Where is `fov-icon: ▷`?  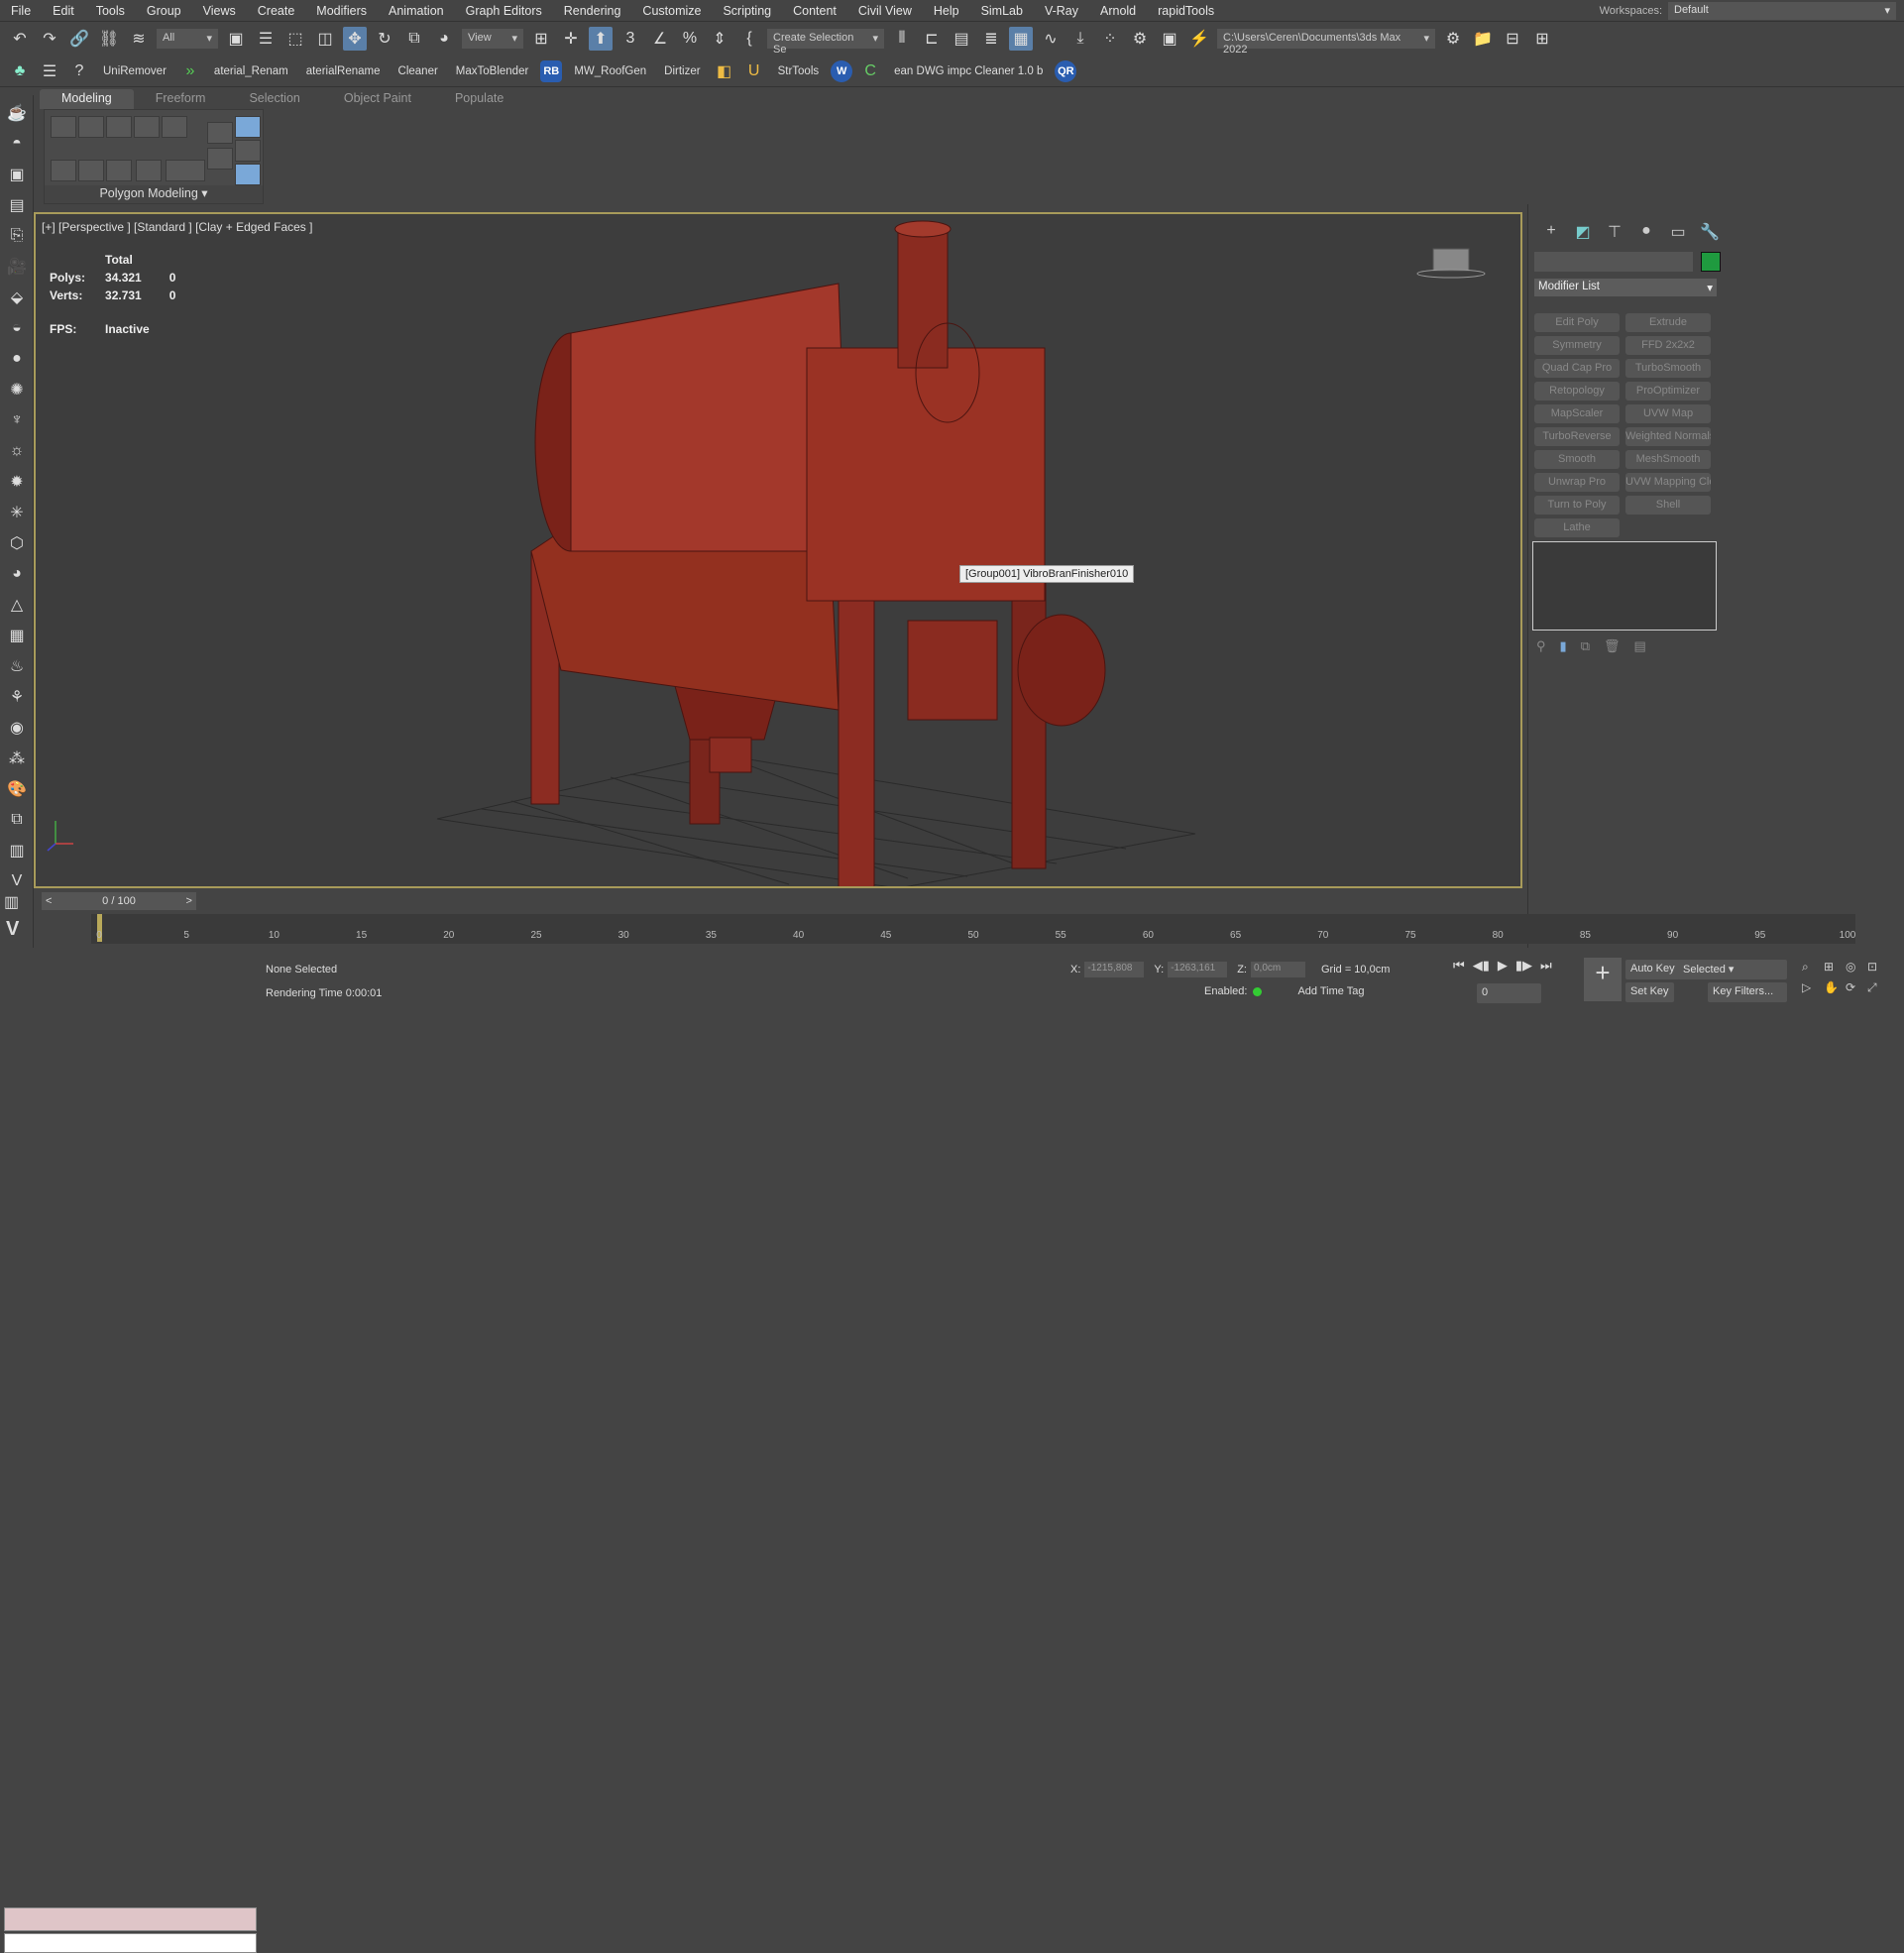 fov-icon: ▷ is located at coordinates (1813, 987).